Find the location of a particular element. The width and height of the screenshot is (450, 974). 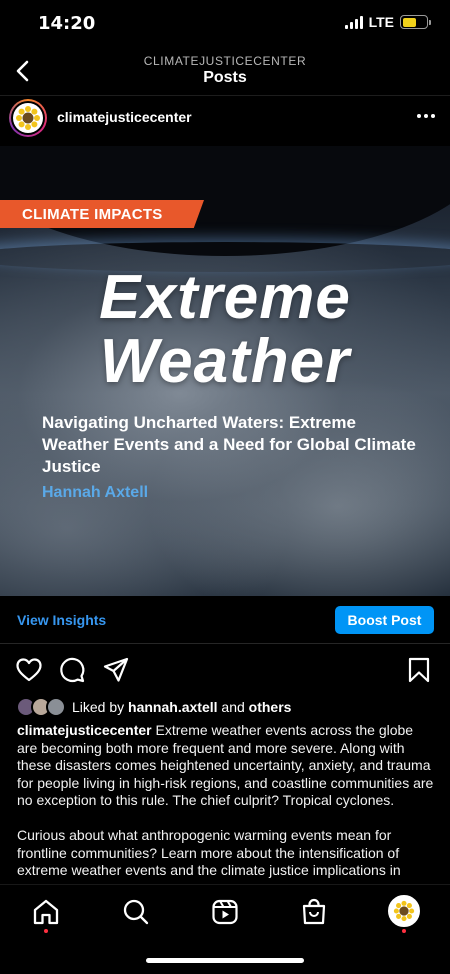

profile-avatar is located at coordinates (404, 911).